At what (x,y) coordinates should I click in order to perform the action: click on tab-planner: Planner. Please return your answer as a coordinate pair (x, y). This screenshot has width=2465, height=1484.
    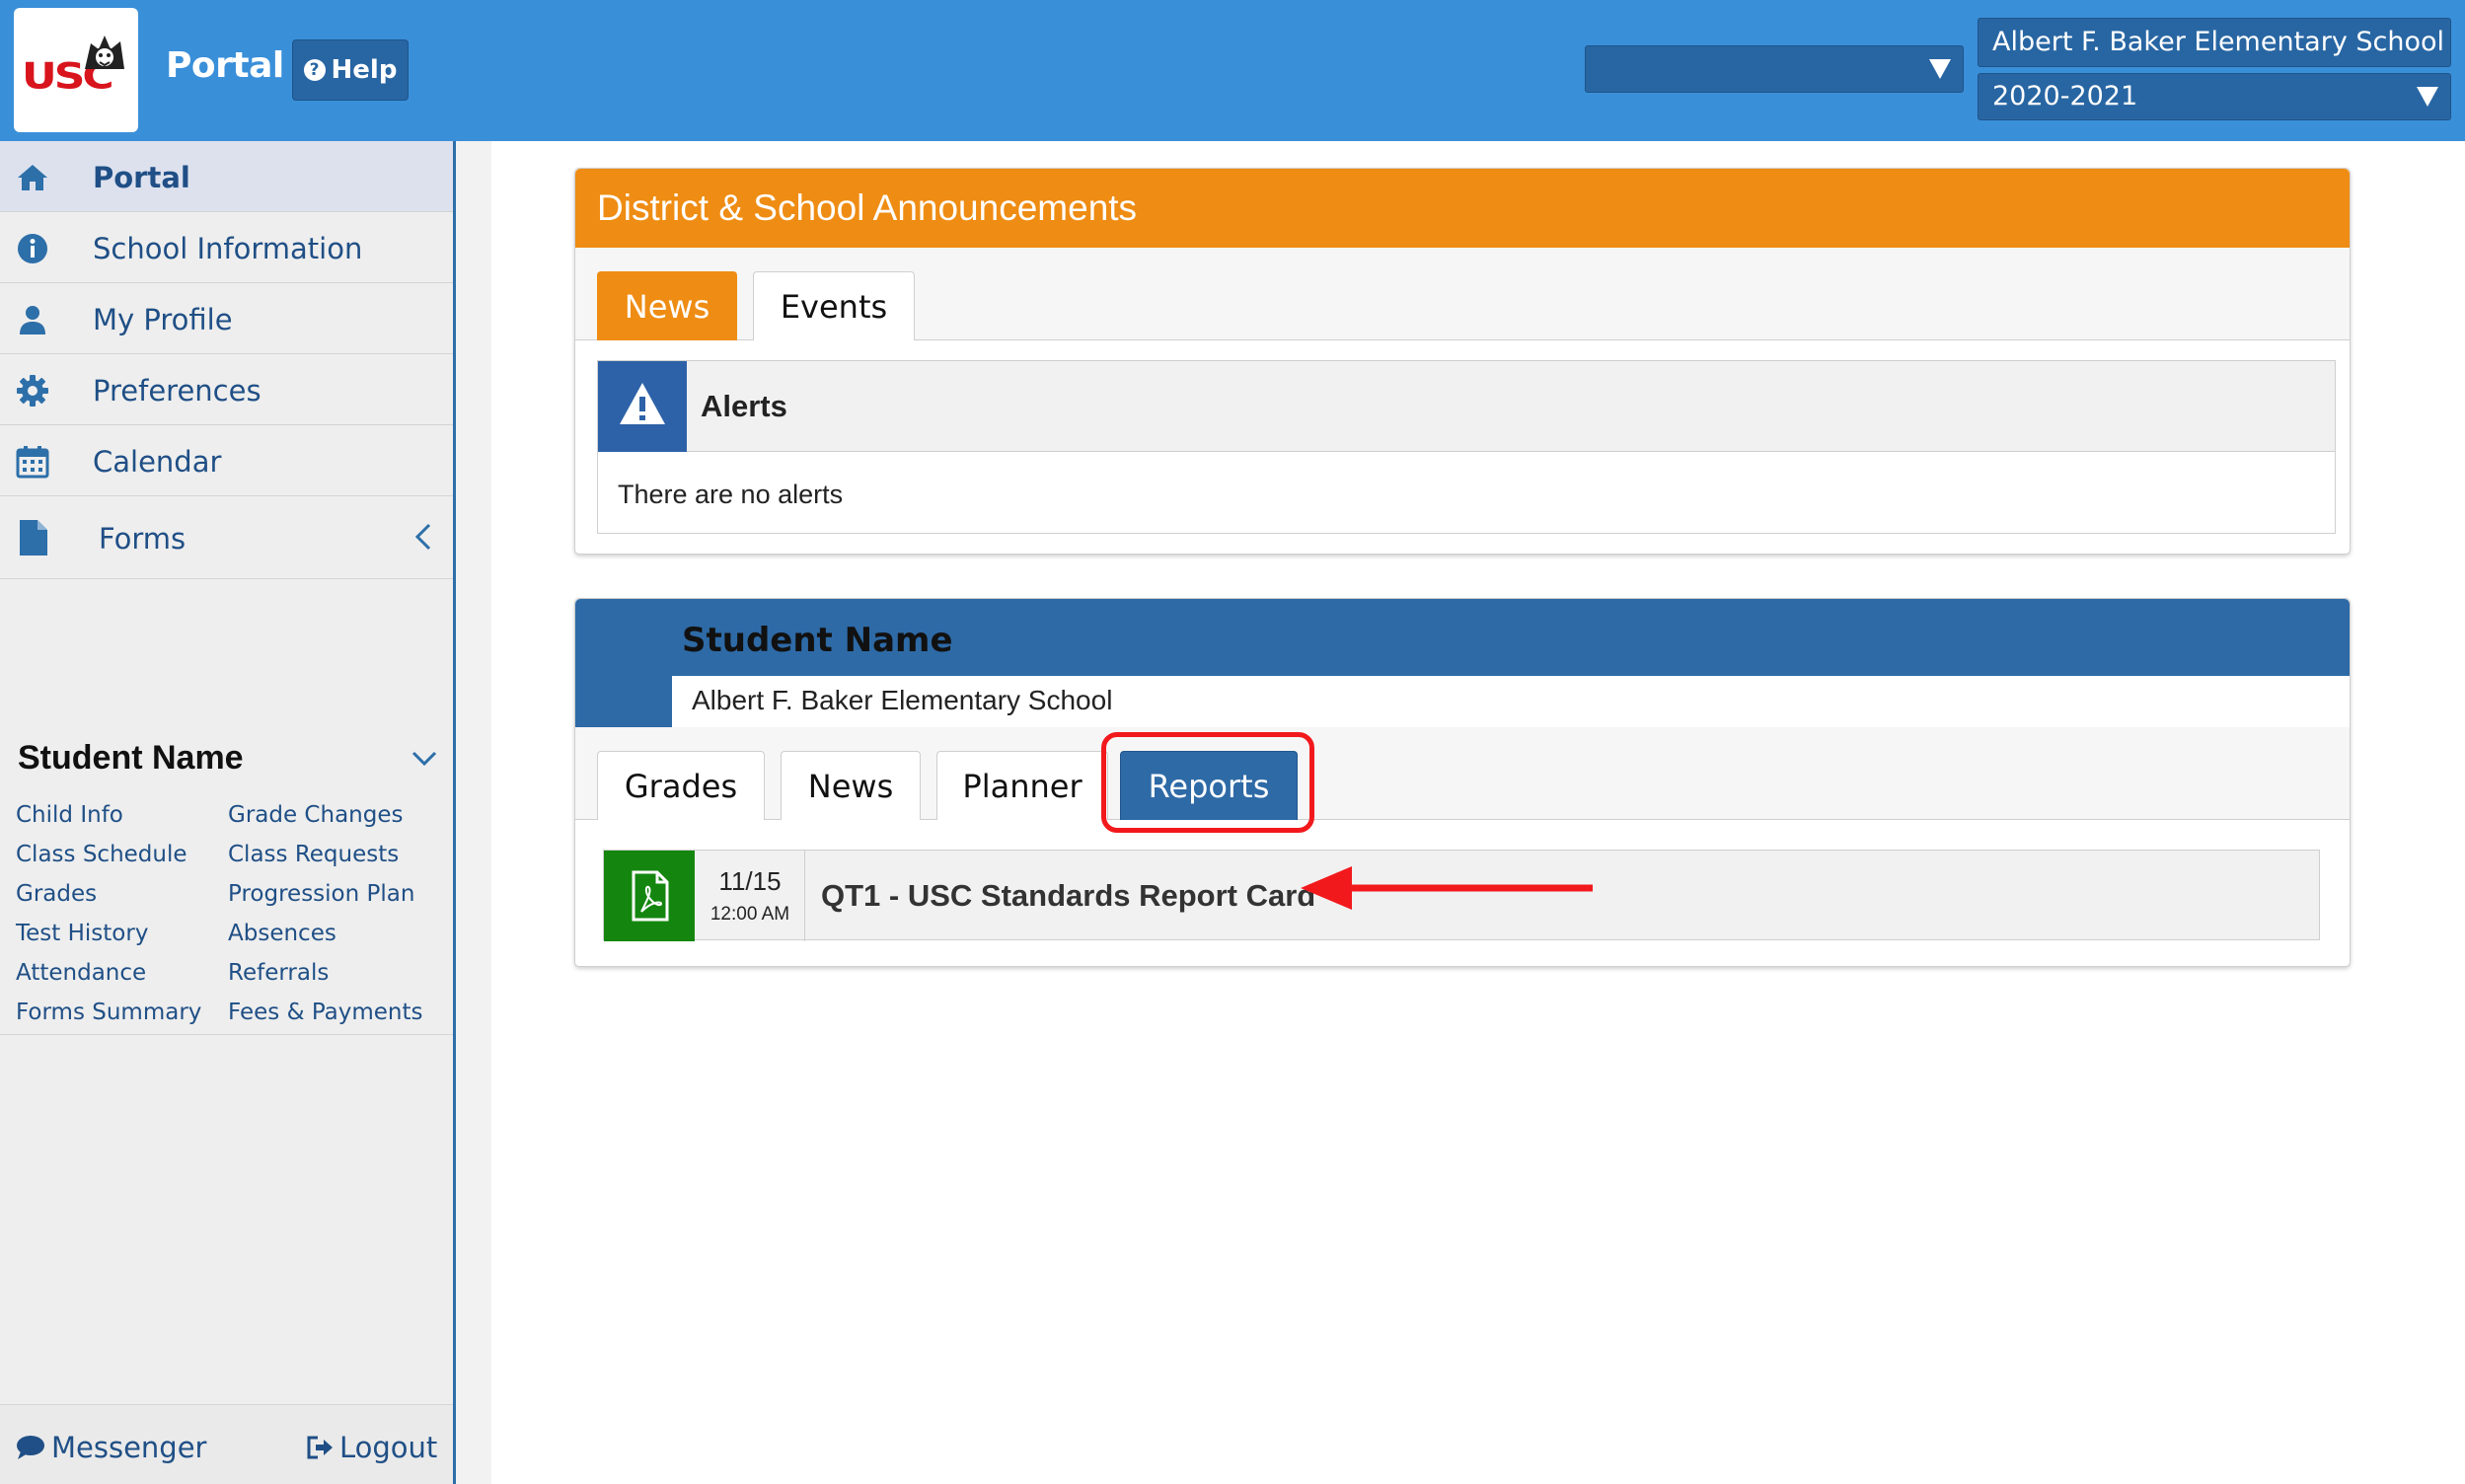
    Looking at the image, I should click on (1022, 785).